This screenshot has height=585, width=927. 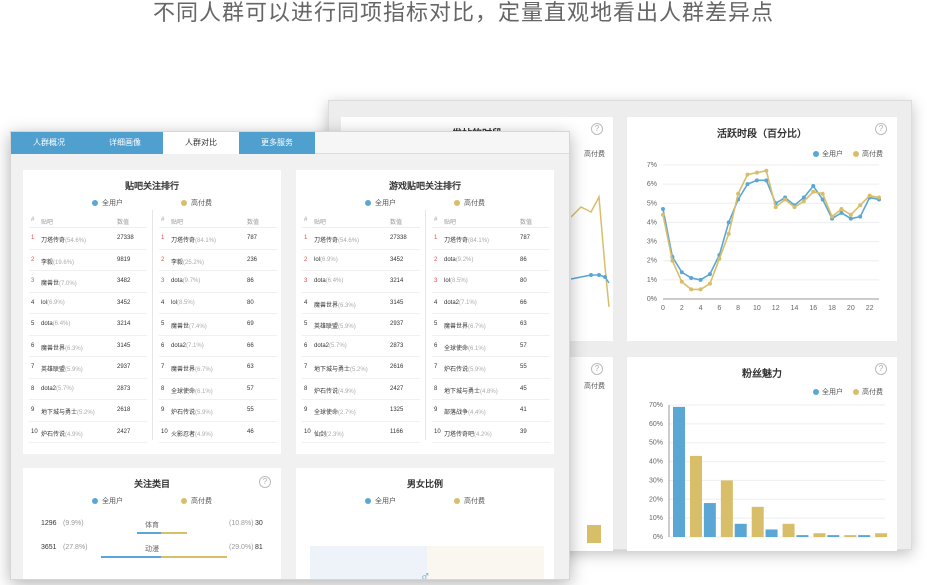 I want to click on rank-row: 3 dota(6.4%) 3214, so click(x=361, y=282).